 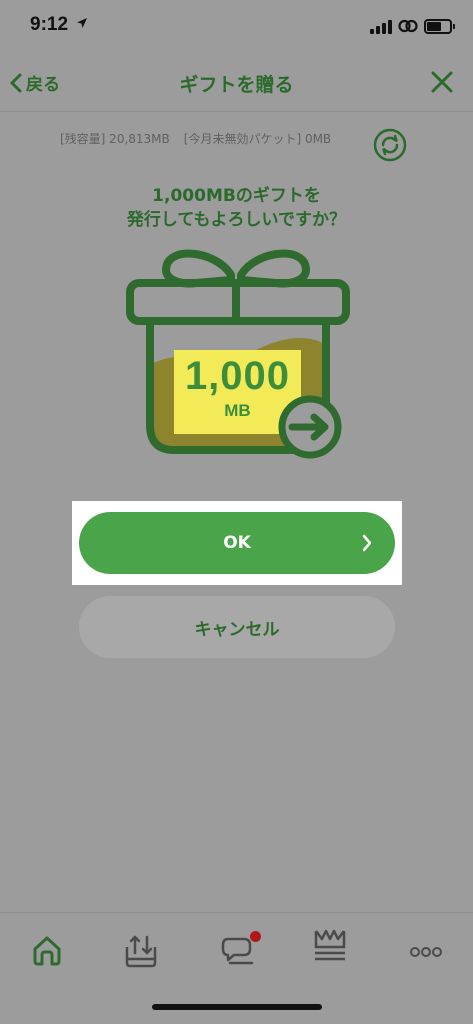 What do you see at coordinates (115, 139) in the screenshot?
I see `remaining-capacity: [残容量] 20,813MB` at bounding box center [115, 139].